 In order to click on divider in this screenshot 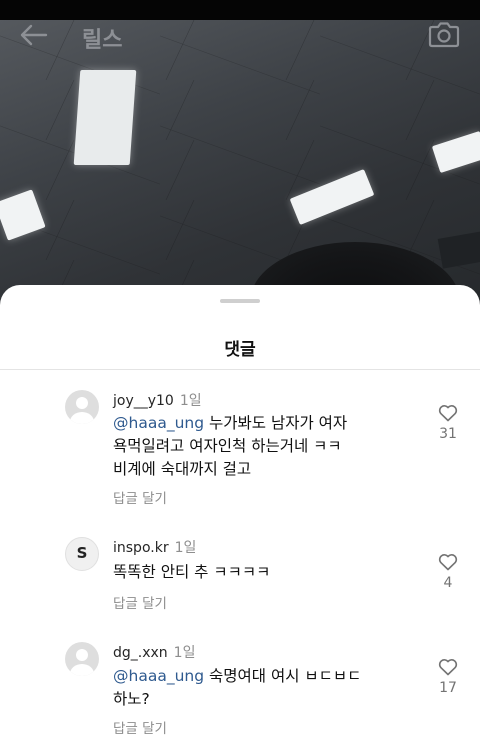, I will do `click(240, 369)`.